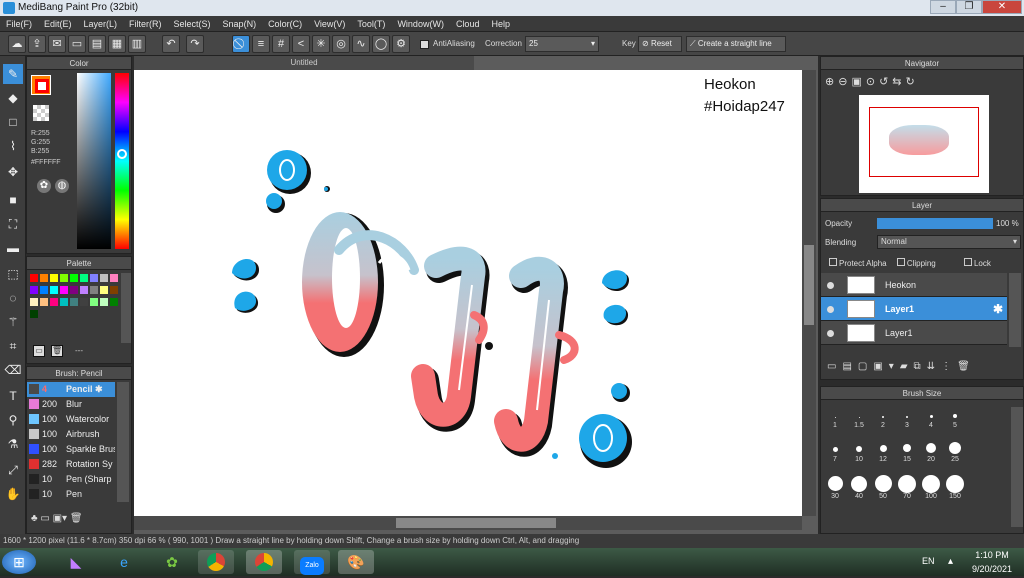 This screenshot has width=1024, height=578. Describe the element at coordinates (912, 82) in the screenshot. I see `rotate-right-icon: ↻` at that location.